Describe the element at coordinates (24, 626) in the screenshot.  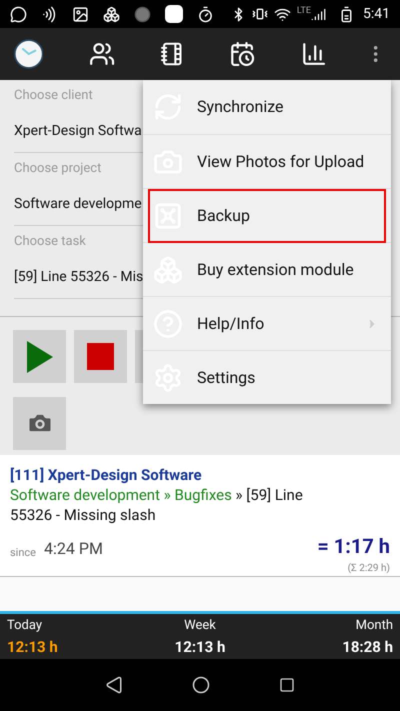
I see `total-label: Today` at that location.